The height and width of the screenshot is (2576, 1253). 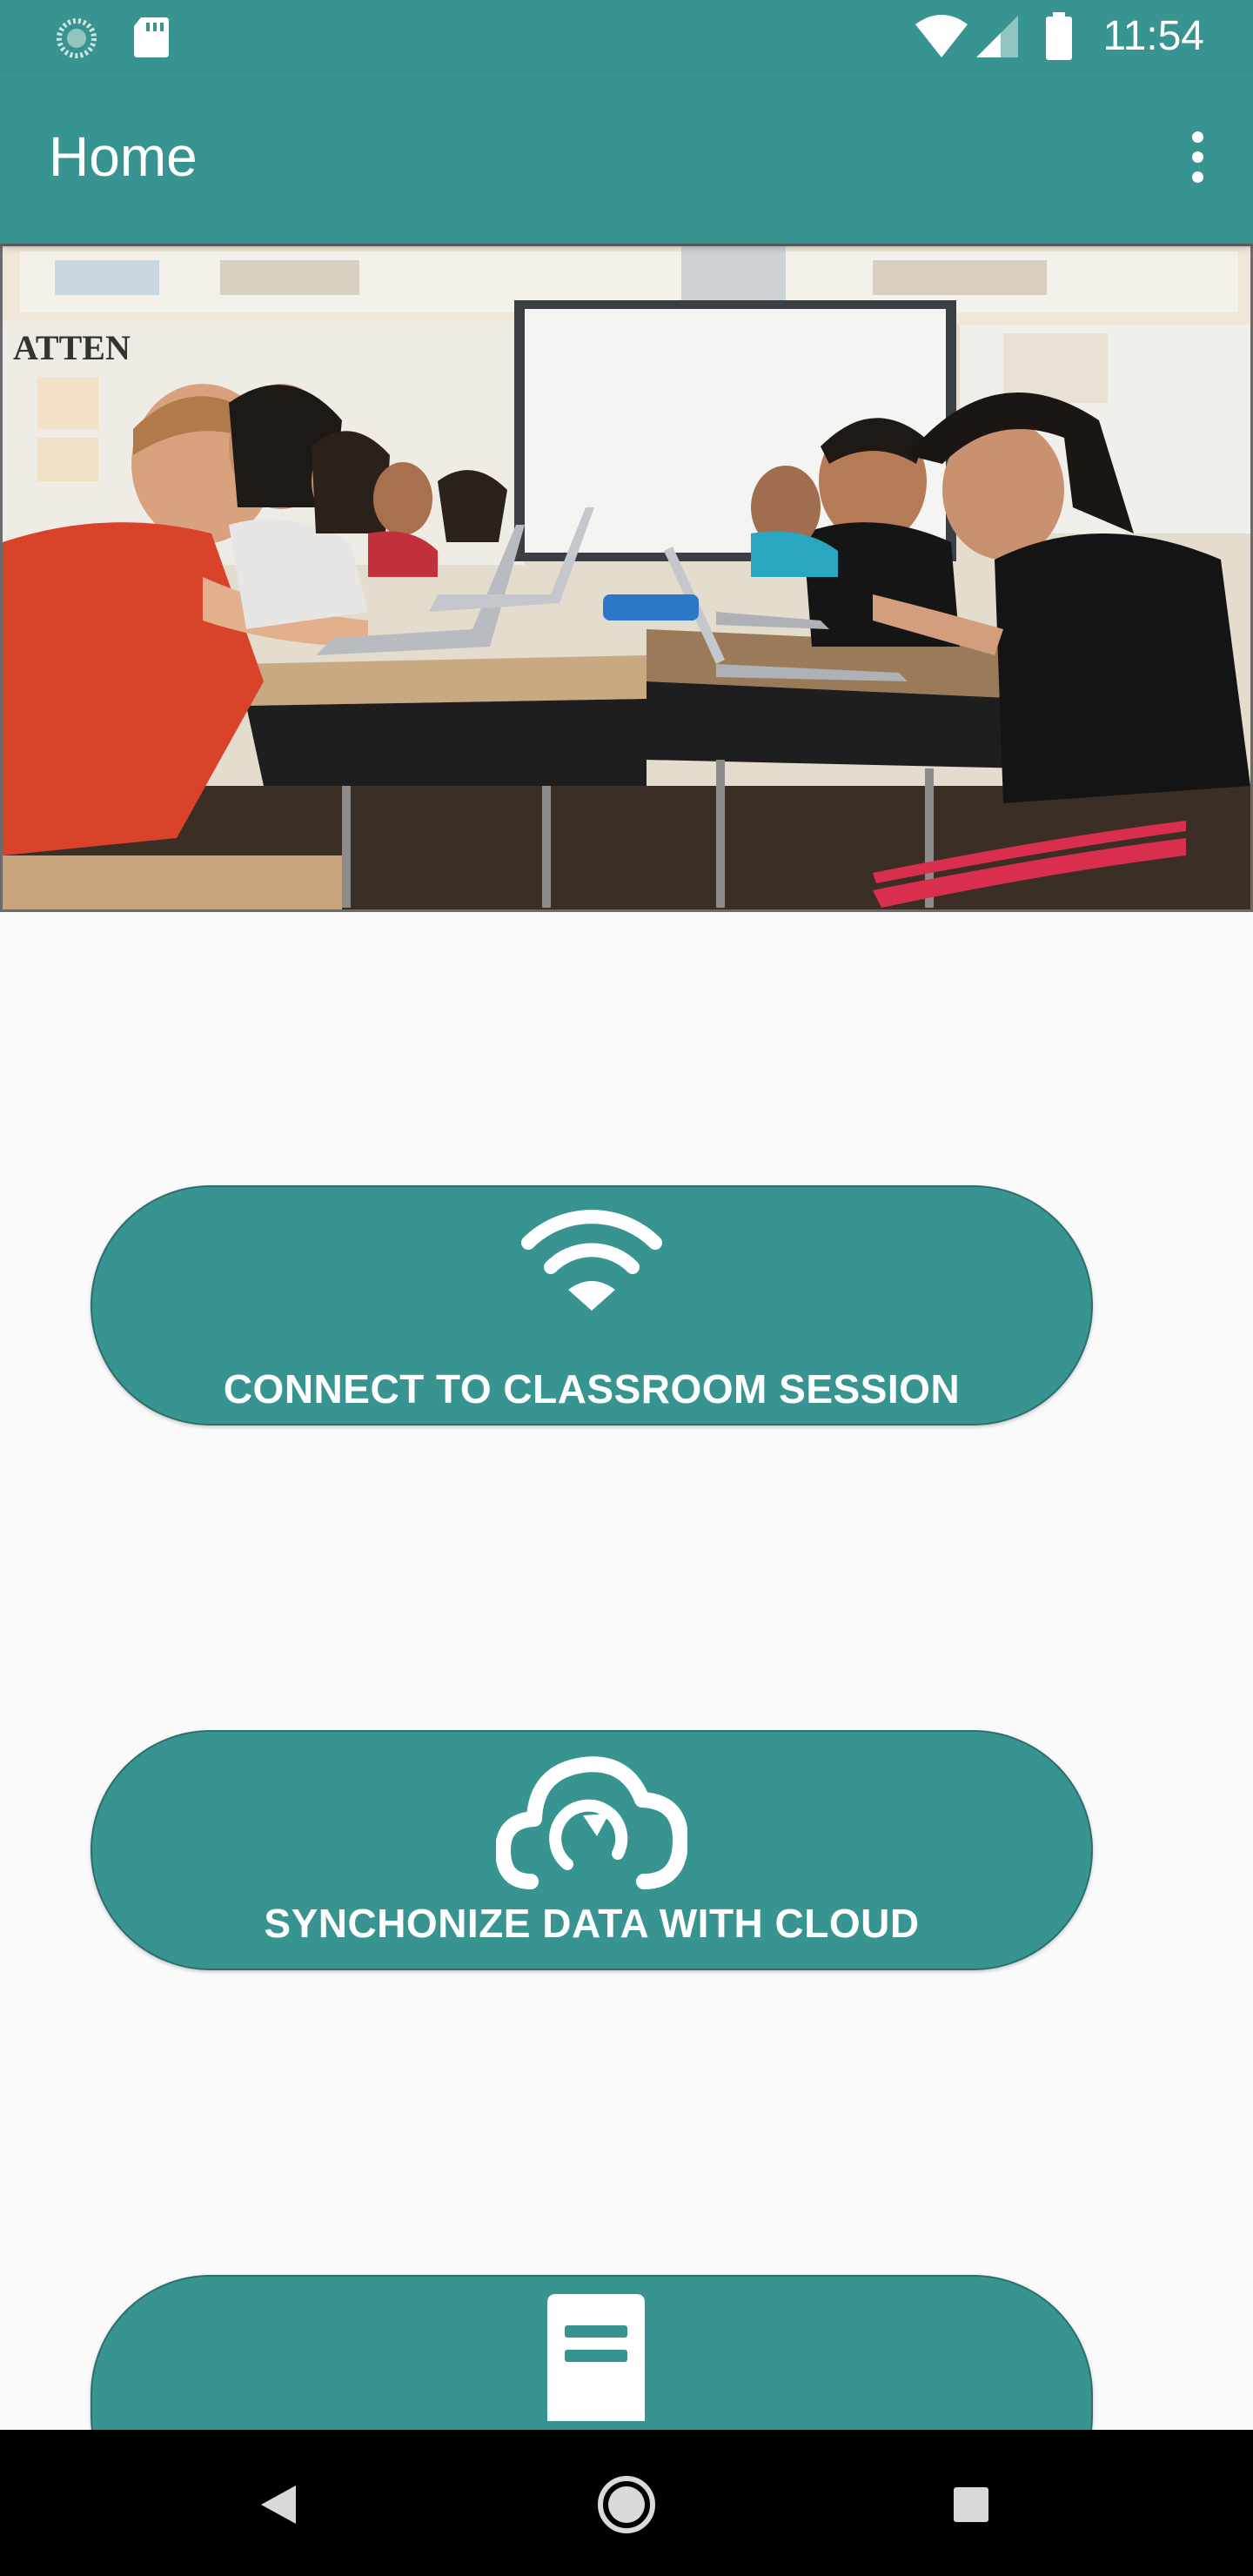 I want to click on connect-classroom-button: CONNECT TO CLASSROOM SESSION, so click(x=591, y=1305).